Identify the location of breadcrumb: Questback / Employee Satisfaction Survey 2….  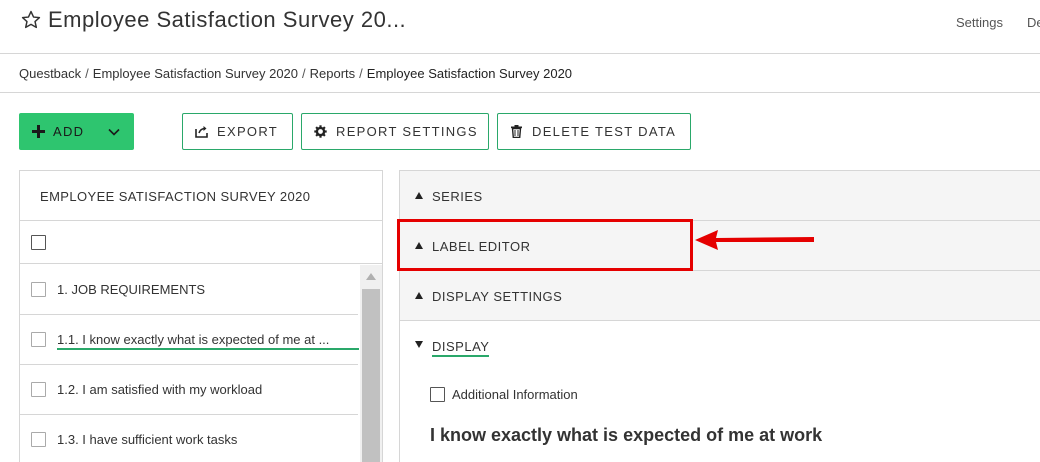
(295, 73).